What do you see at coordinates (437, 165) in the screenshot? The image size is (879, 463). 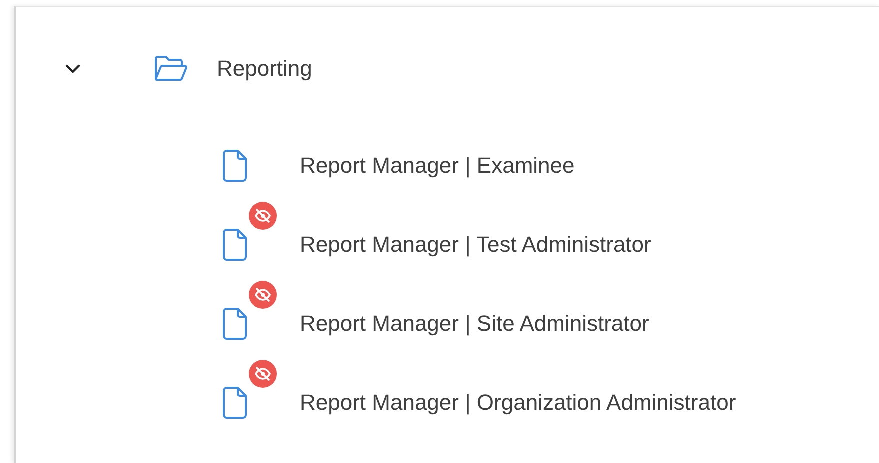 I see `report-label: Report Manager | Examinee` at bounding box center [437, 165].